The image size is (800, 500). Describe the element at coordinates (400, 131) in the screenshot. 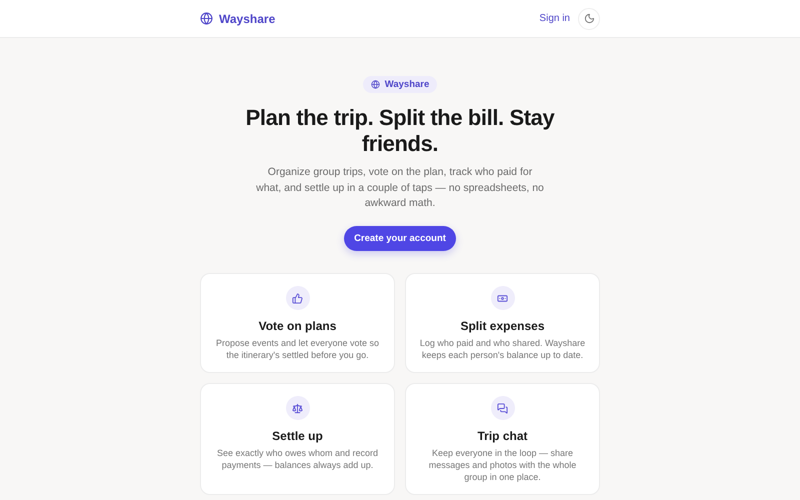

I see `hero-title: Plan the trip. Split the bill. Stay friends.` at that location.